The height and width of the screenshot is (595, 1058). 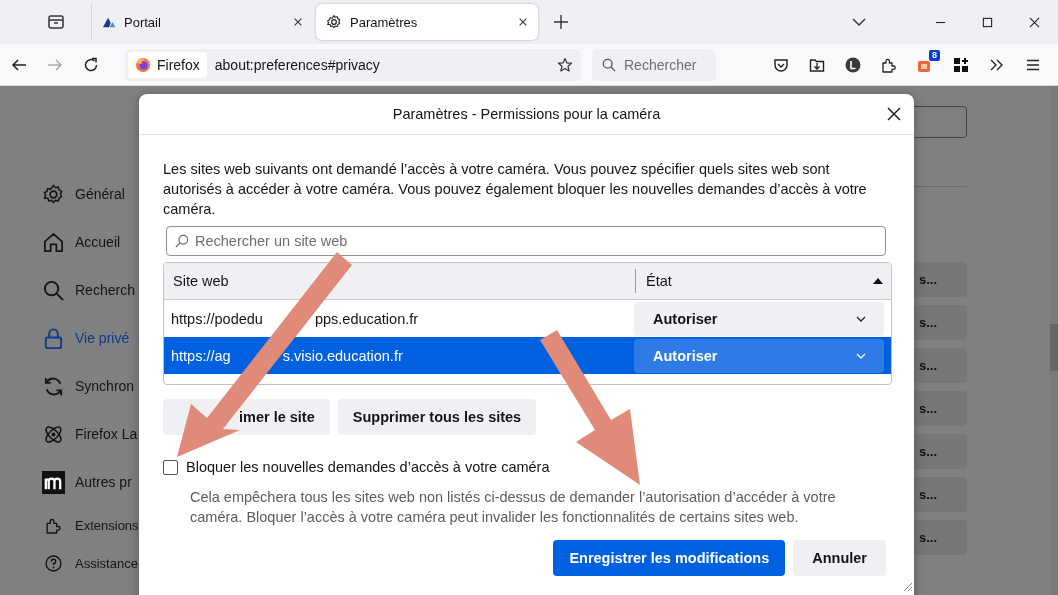 I want to click on checkbox, so click(x=170, y=467).